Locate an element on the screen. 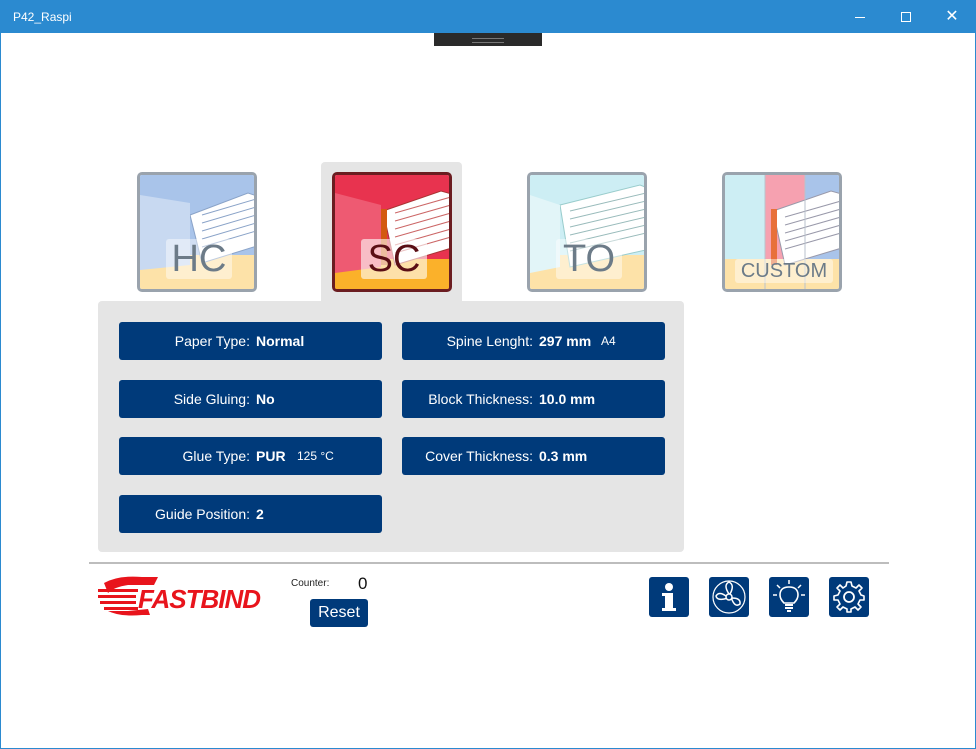 The height and width of the screenshot is (749, 976). spine-length-label: Spine Lenght: is located at coordinates (489, 341).